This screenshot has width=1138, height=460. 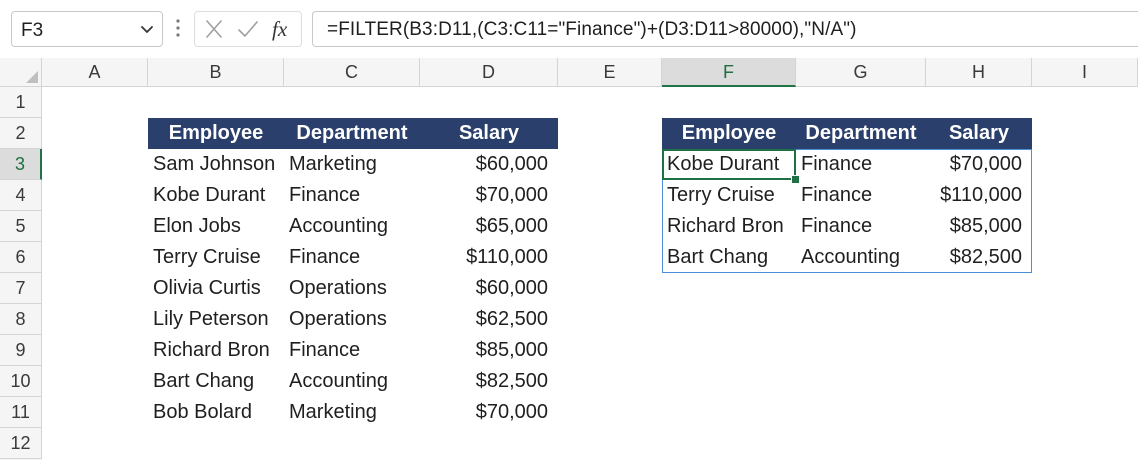 I want to click on source-salary-cell: $62,500, so click(x=489, y=319).